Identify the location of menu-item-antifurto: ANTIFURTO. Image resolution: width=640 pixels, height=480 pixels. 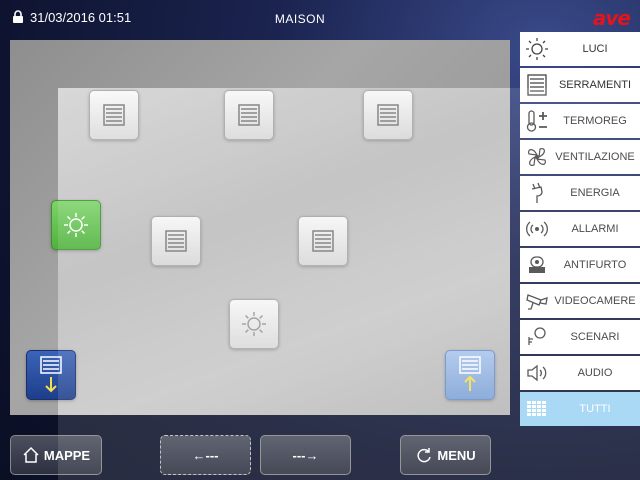
(580, 265).